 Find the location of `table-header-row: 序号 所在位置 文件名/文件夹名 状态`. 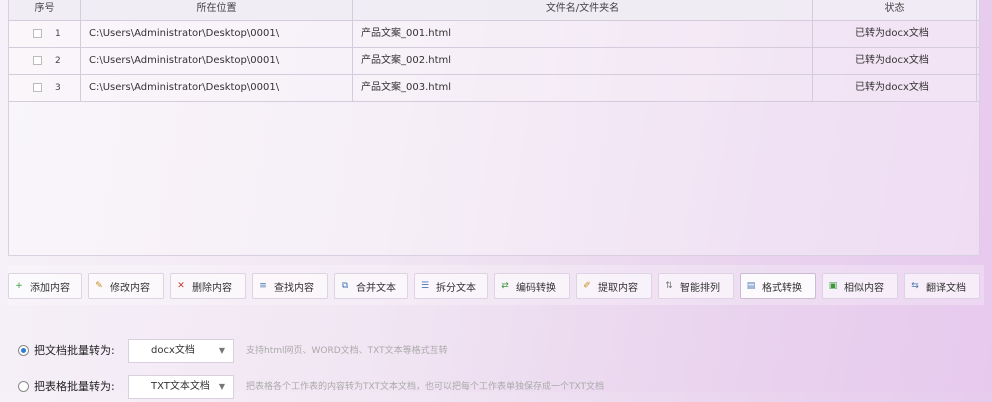

table-header-row: 序号 所在位置 文件名/文件夹名 状态 is located at coordinates (494, 10).